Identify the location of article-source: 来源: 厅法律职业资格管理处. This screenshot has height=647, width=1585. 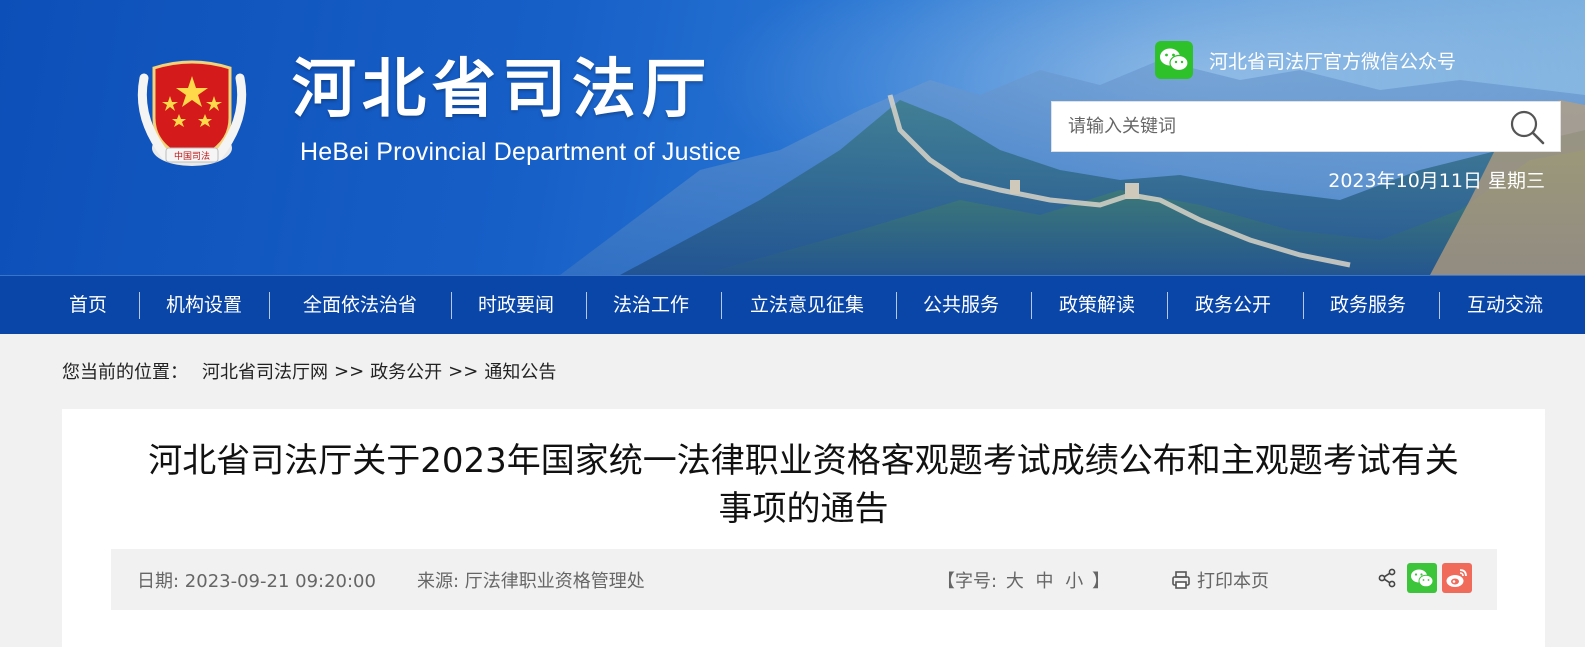
(531, 581).